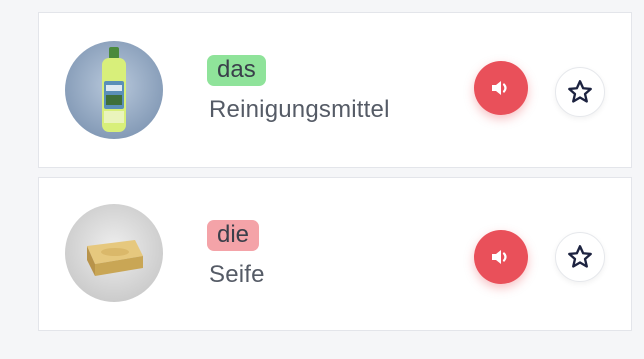  Describe the element at coordinates (114, 253) in the screenshot. I see `soap-bar-image` at that location.